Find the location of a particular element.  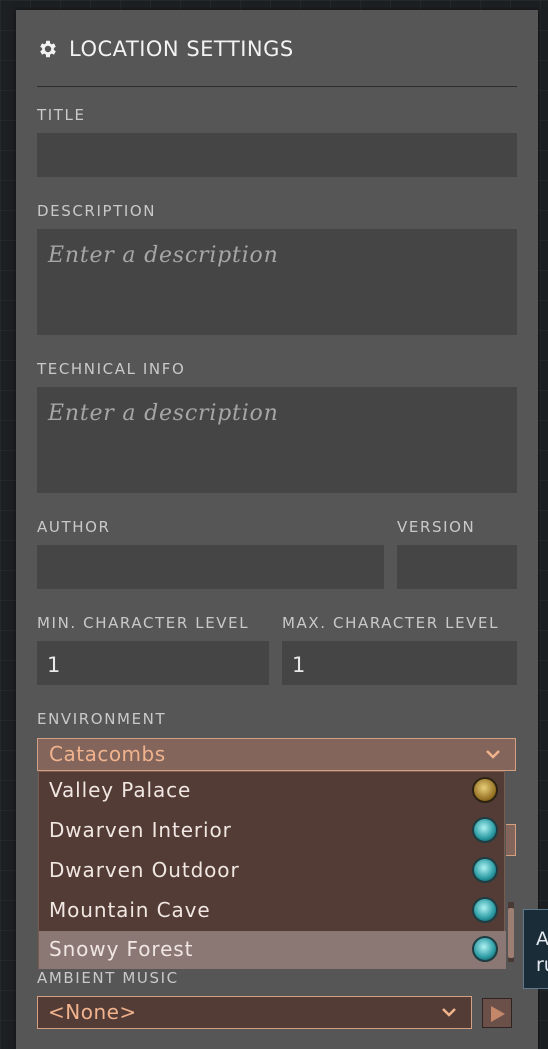

dropdown-scrollbar-thumb is located at coordinates (511, 933).